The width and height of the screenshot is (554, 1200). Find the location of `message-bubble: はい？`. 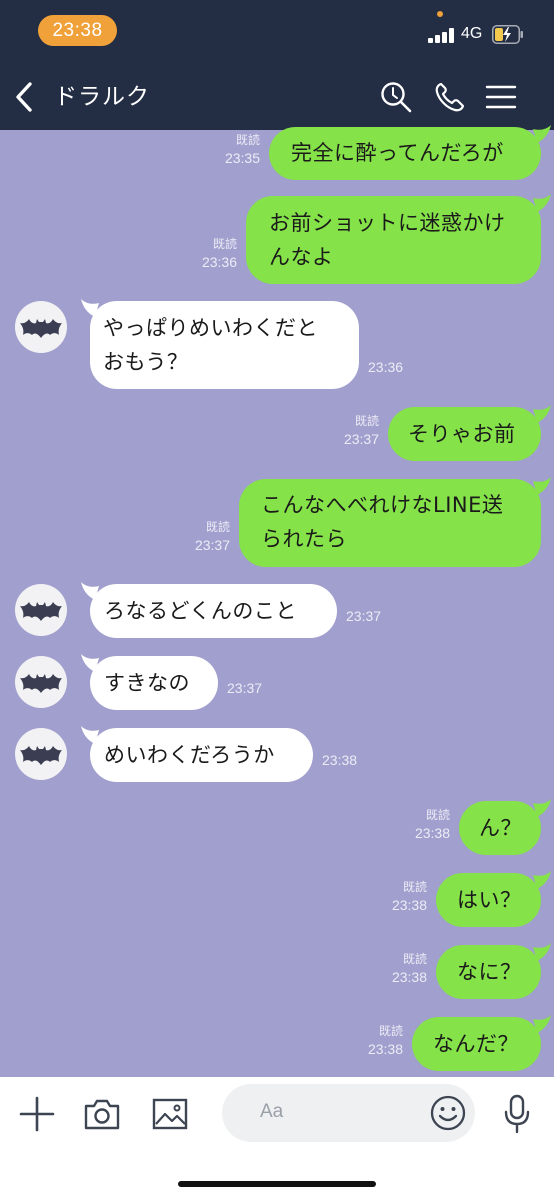

message-bubble: はい？ is located at coordinates (488, 900).